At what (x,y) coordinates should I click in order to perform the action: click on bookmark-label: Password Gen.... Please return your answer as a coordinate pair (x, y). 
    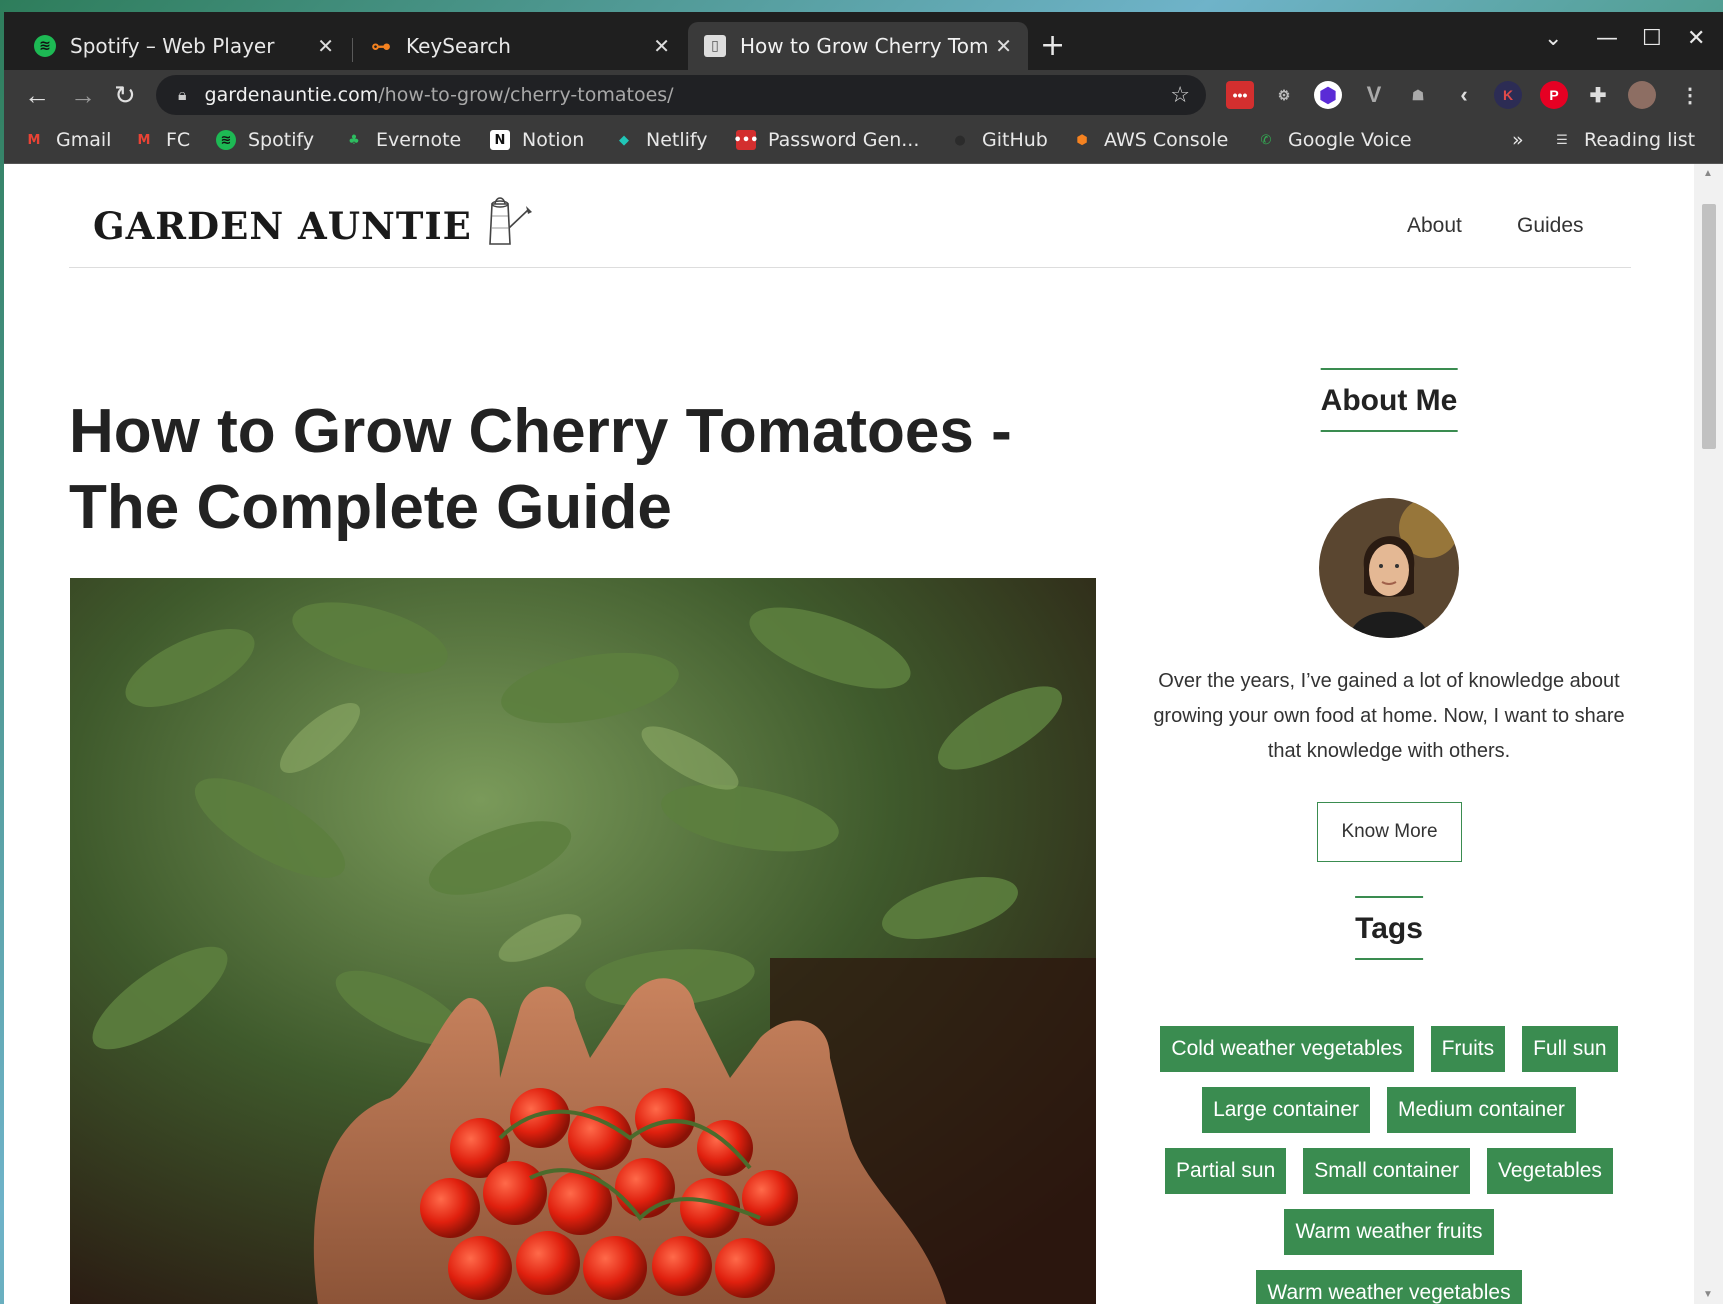
    Looking at the image, I should click on (844, 140).